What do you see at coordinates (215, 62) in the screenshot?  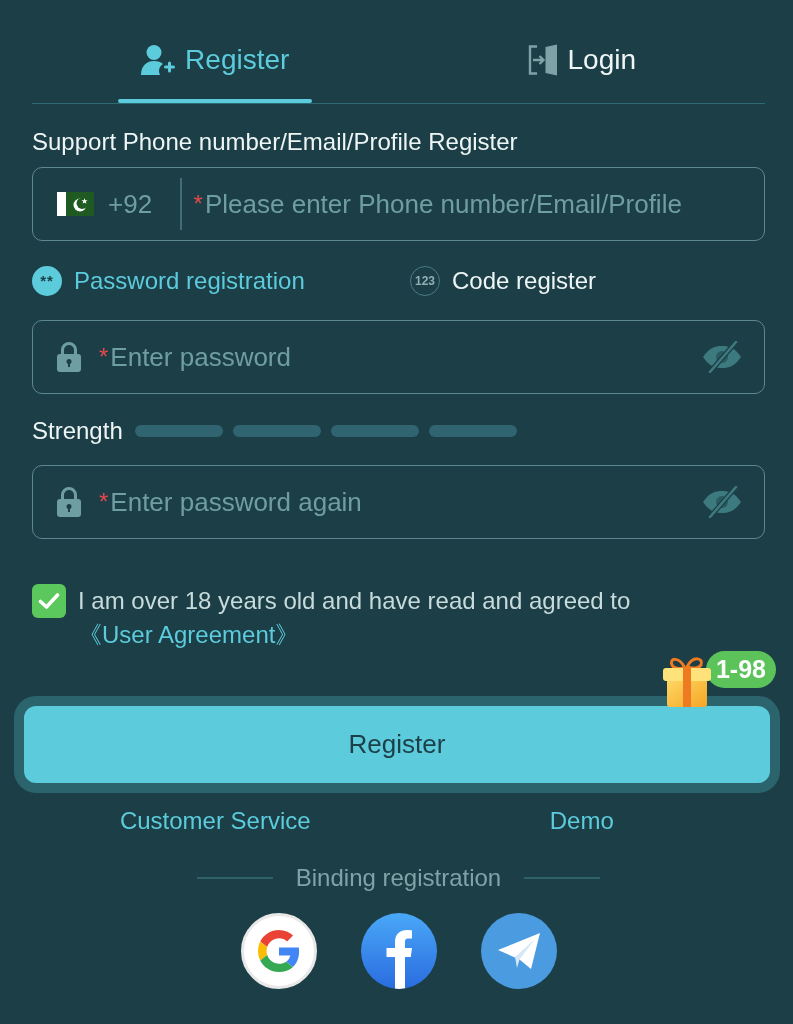 I see `tab: Register` at bounding box center [215, 62].